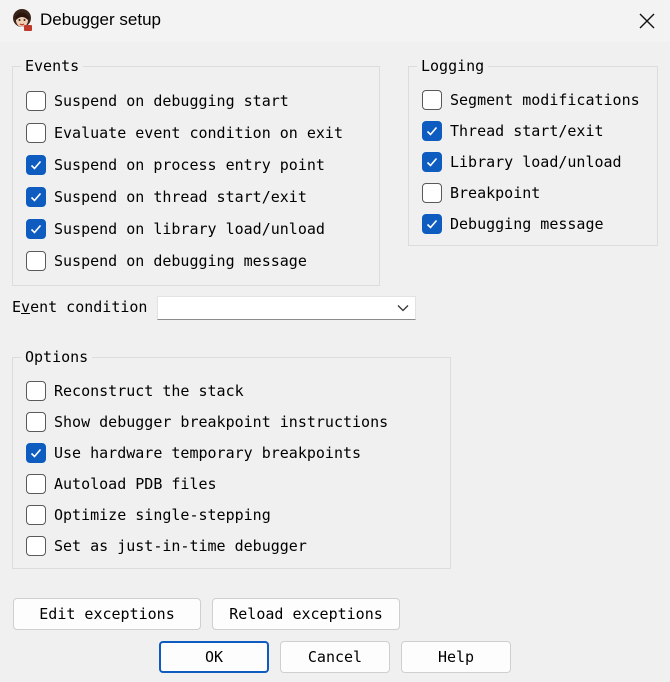 The height and width of the screenshot is (682, 670). What do you see at coordinates (495, 193) in the screenshot?
I see `checkbox-label: Breakpoint` at bounding box center [495, 193].